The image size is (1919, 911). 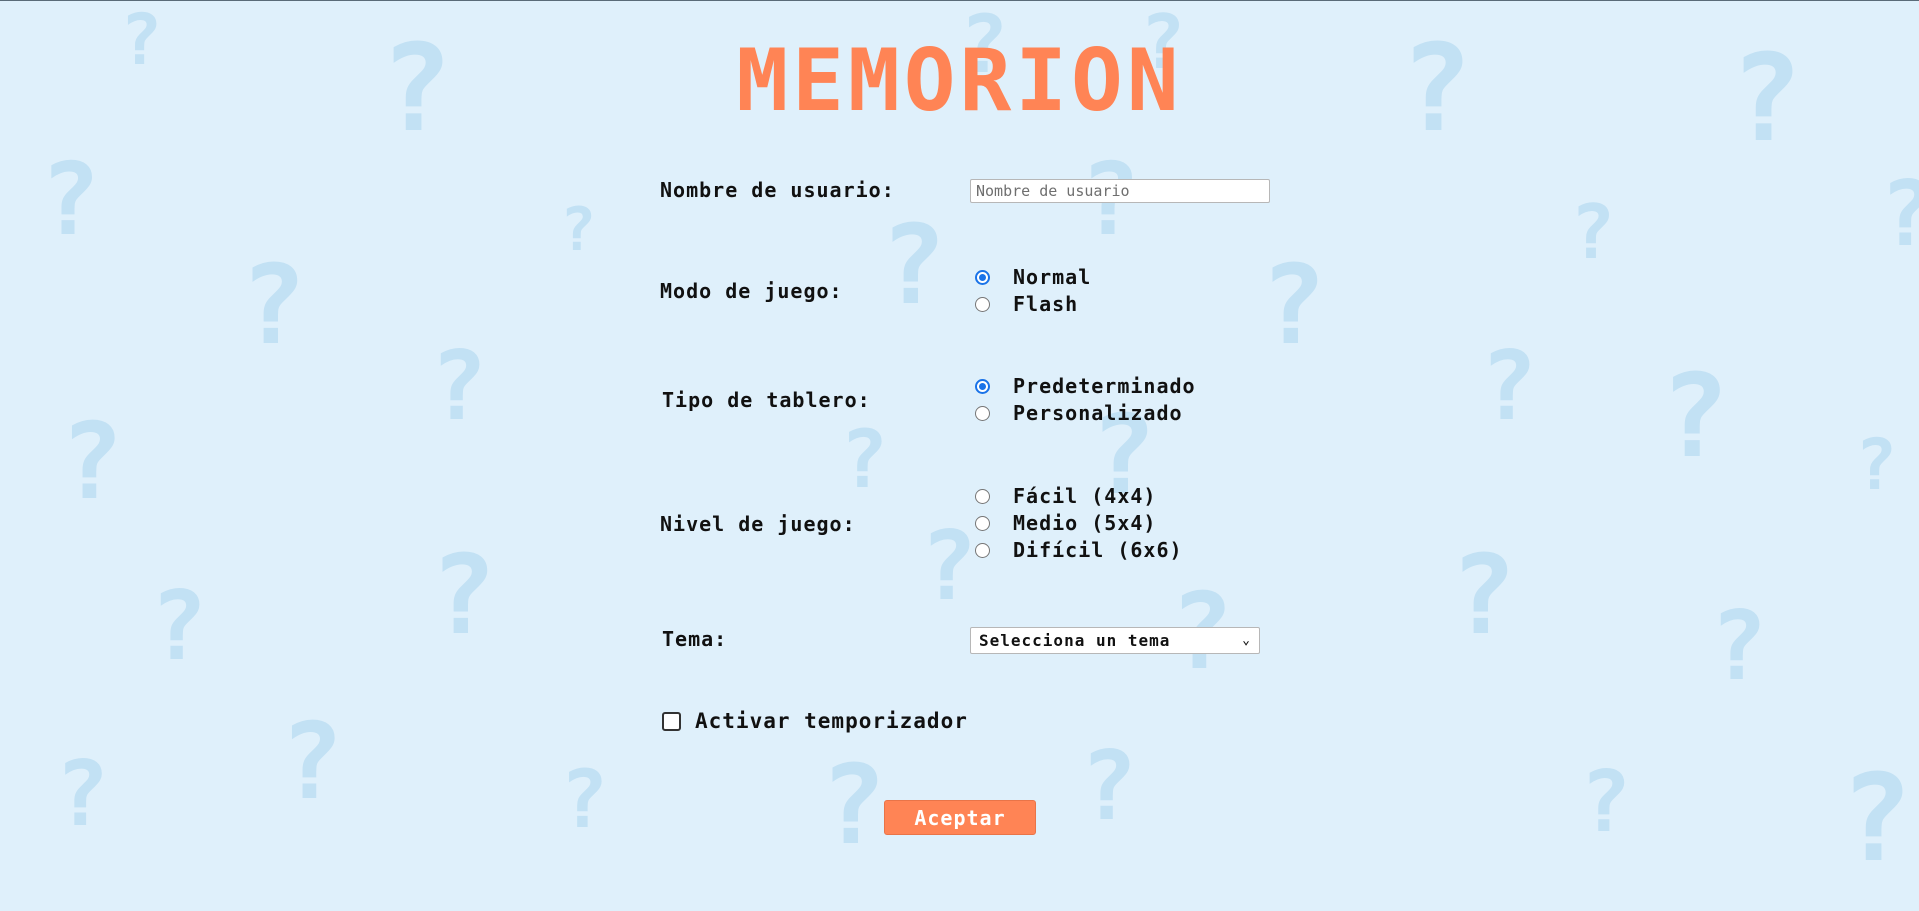 What do you see at coordinates (777, 190) in the screenshot?
I see `username-label: Nombre de usuario:` at bounding box center [777, 190].